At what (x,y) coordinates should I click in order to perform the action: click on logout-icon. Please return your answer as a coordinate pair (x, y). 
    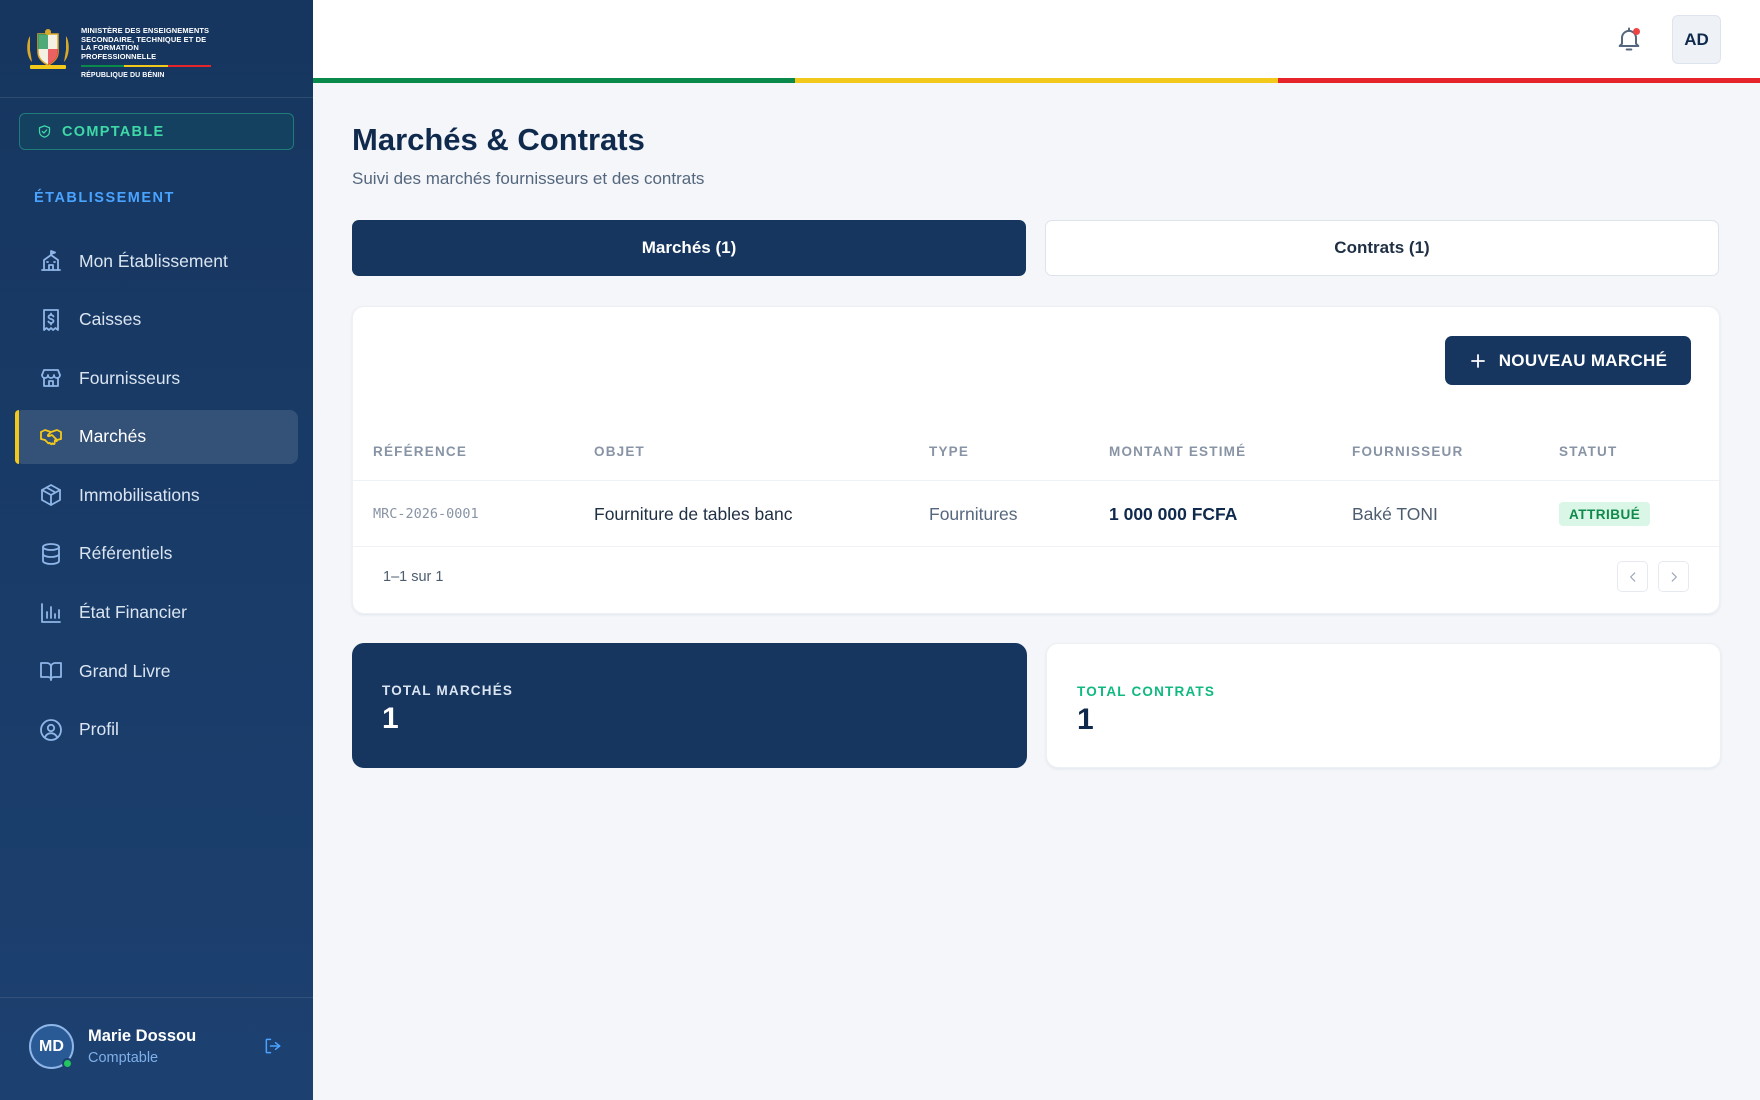
    Looking at the image, I should click on (273, 1046).